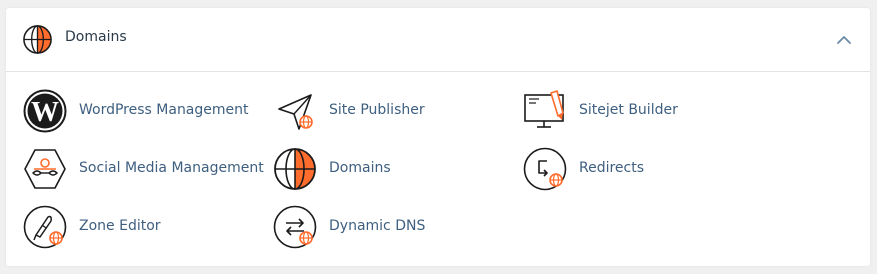 This screenshot has height=274, width=877. I want to click on wordpress-icon: W, so click(45, 111).